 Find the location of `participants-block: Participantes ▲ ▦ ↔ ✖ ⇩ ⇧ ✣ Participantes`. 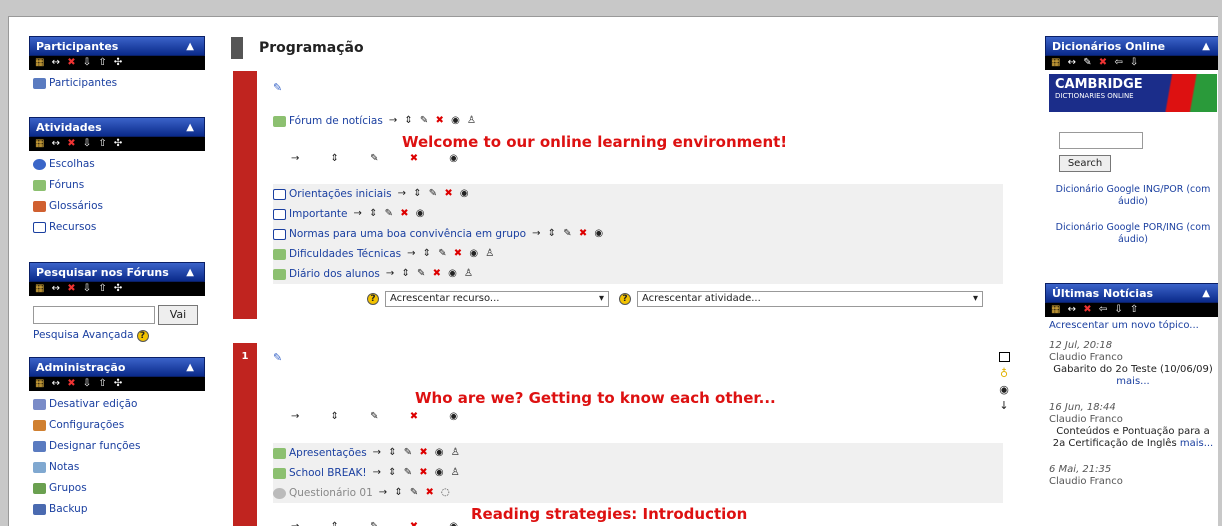

participants-block: Participantes ▲ ▦ ↔ ✖ ⇩ ⇧ ✣ Participantes is located at coordinates (117, 66).